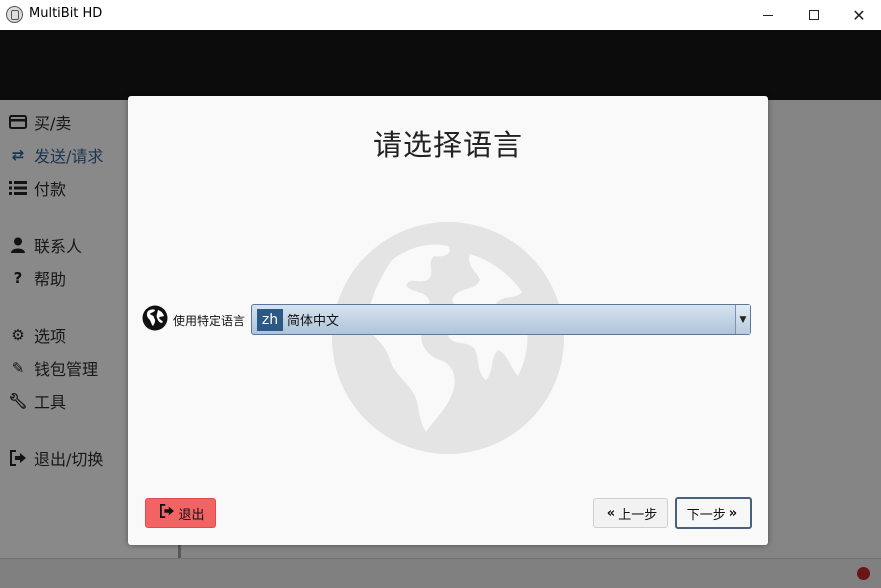 This screenshot has width=881, height=588. What do you see at coordinates (191, 515) in the screenshot?
I see `exit-button-label: 退出` at bounding box center [191, 515].